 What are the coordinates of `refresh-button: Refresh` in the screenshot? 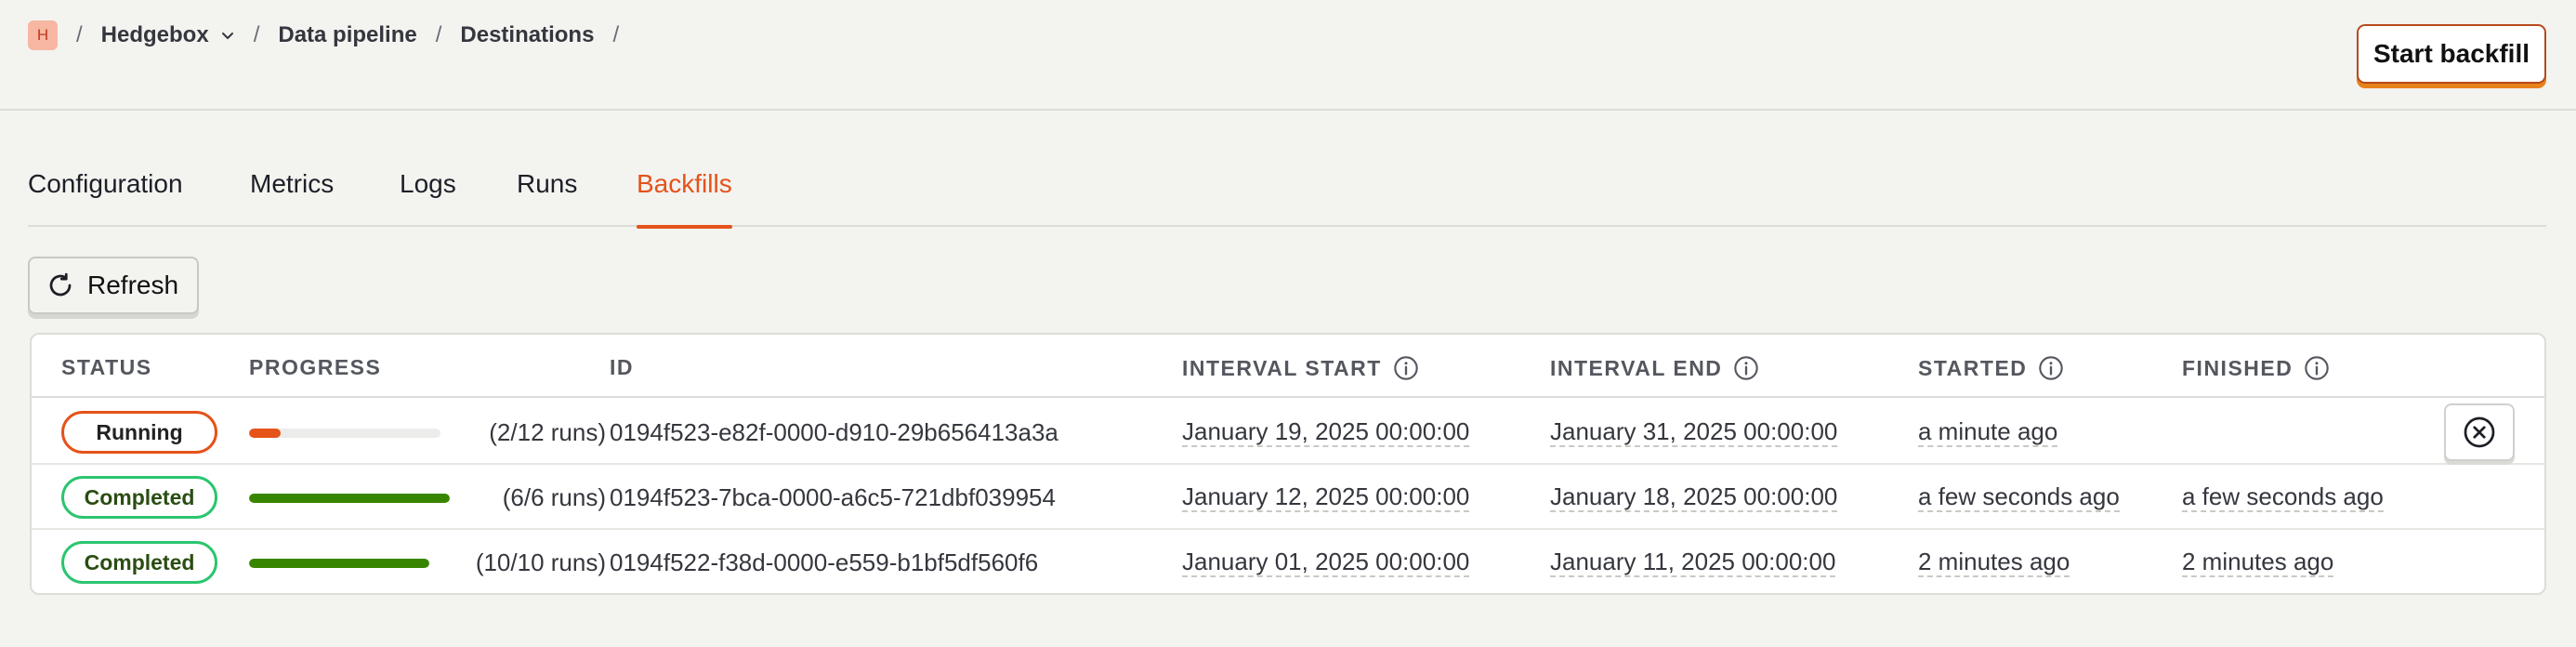 It's located at (113, 285).